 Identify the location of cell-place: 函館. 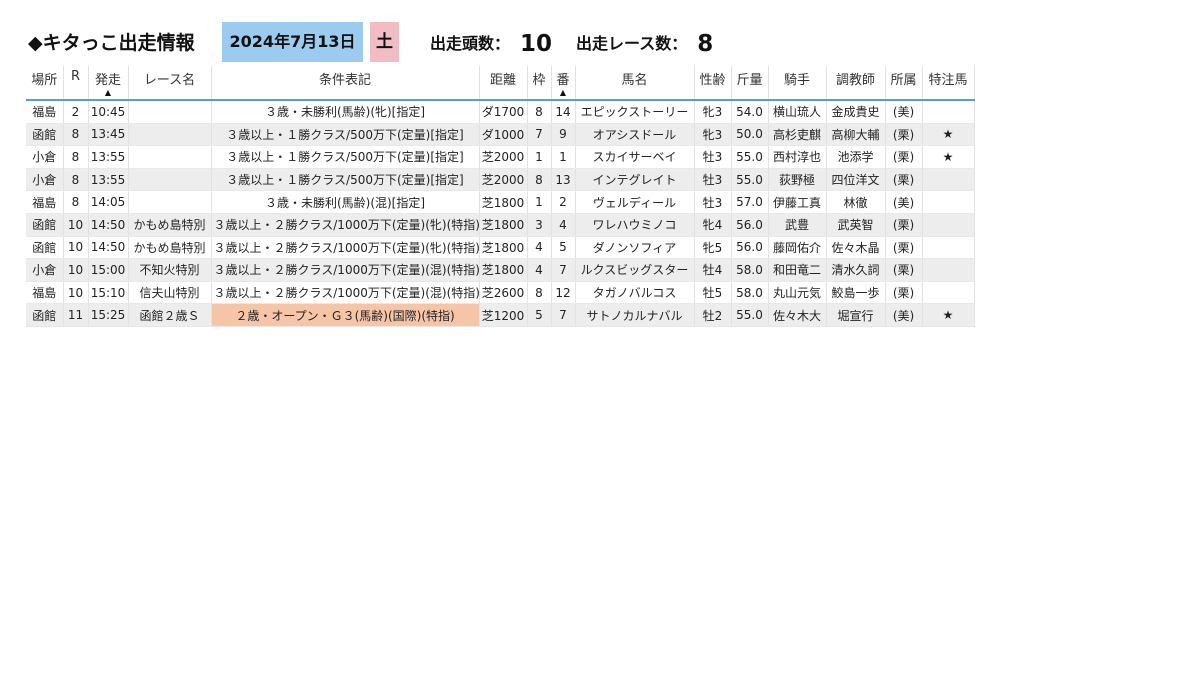
(45, 135).